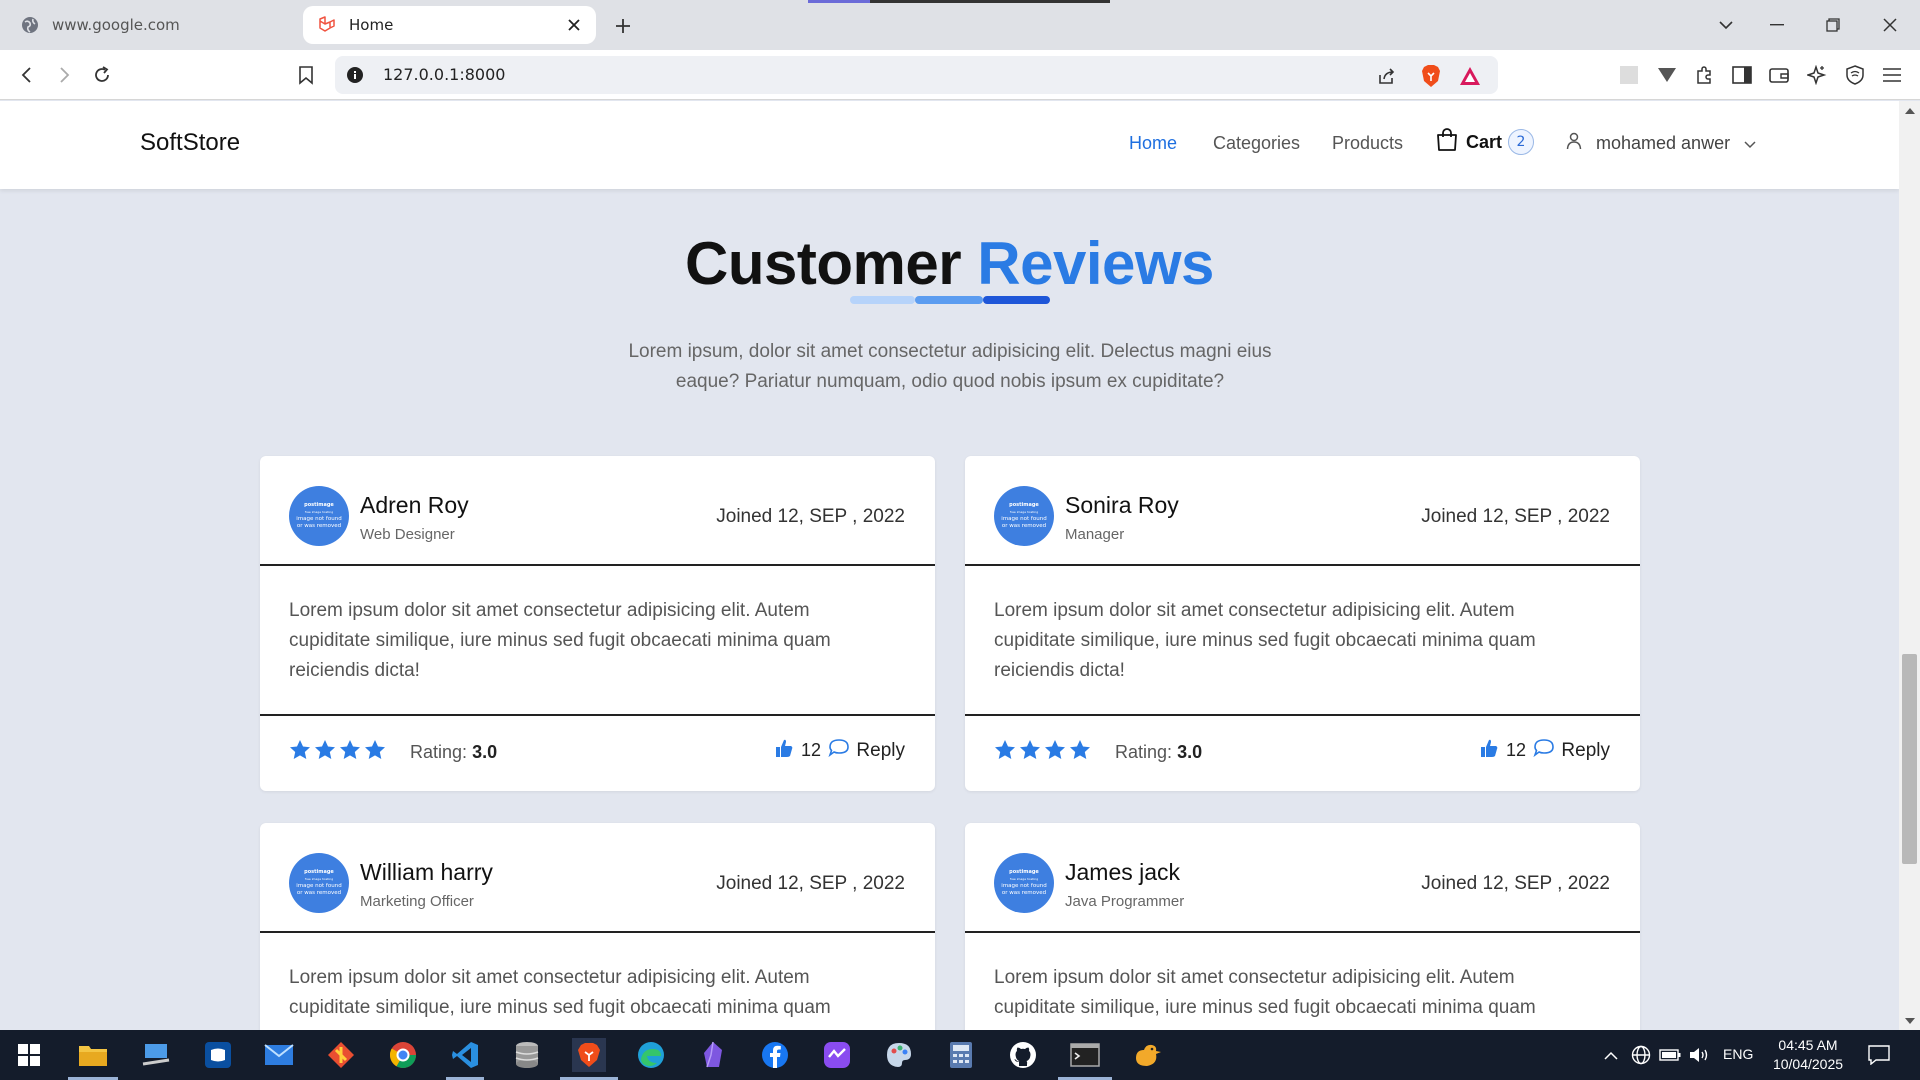  What do you see at coordinates (1909, 565) in the screenshot?
I see `page-scrollbar` at bounding box center [1909, 565].